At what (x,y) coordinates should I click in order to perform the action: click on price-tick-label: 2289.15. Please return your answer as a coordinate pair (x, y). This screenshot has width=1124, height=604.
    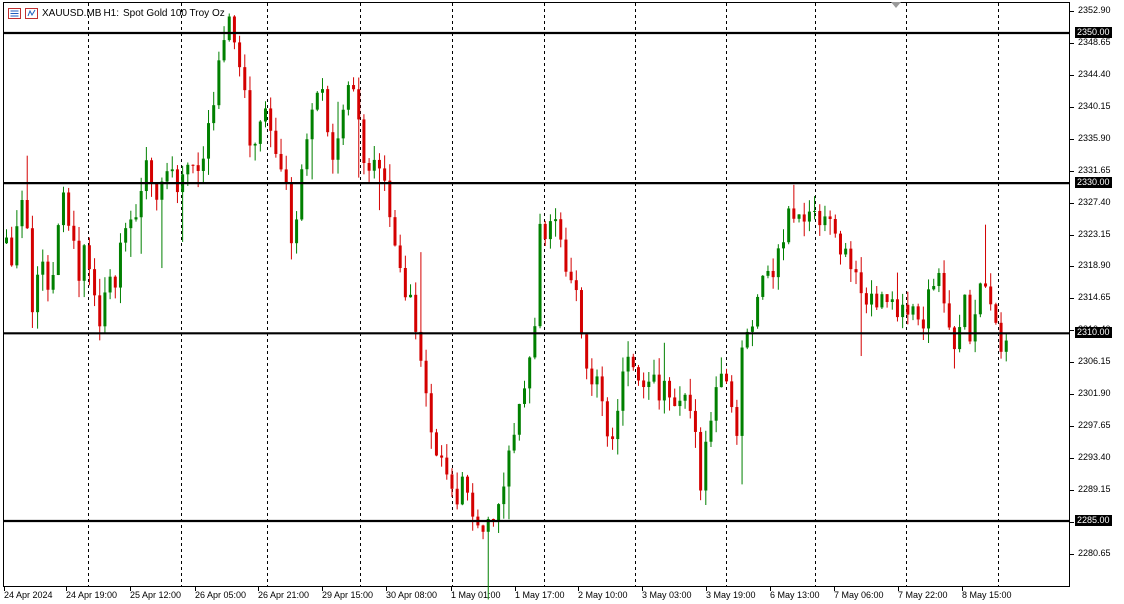
    Looking at the image, I should click on (1094, 488).